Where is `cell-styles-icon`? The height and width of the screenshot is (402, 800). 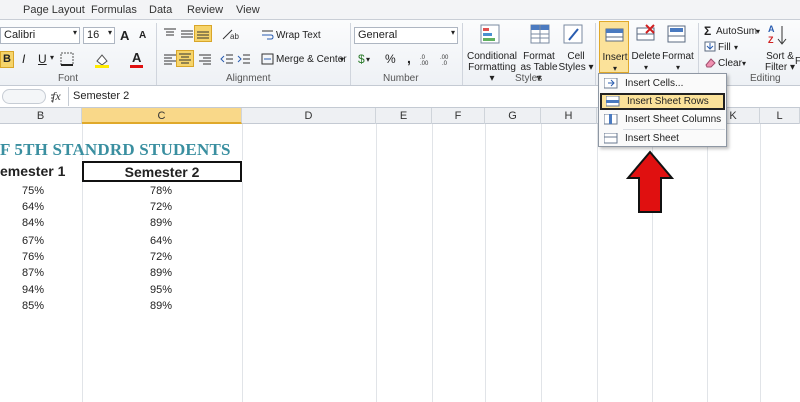
cell-styles-icon is located at coordinates (573, 34).